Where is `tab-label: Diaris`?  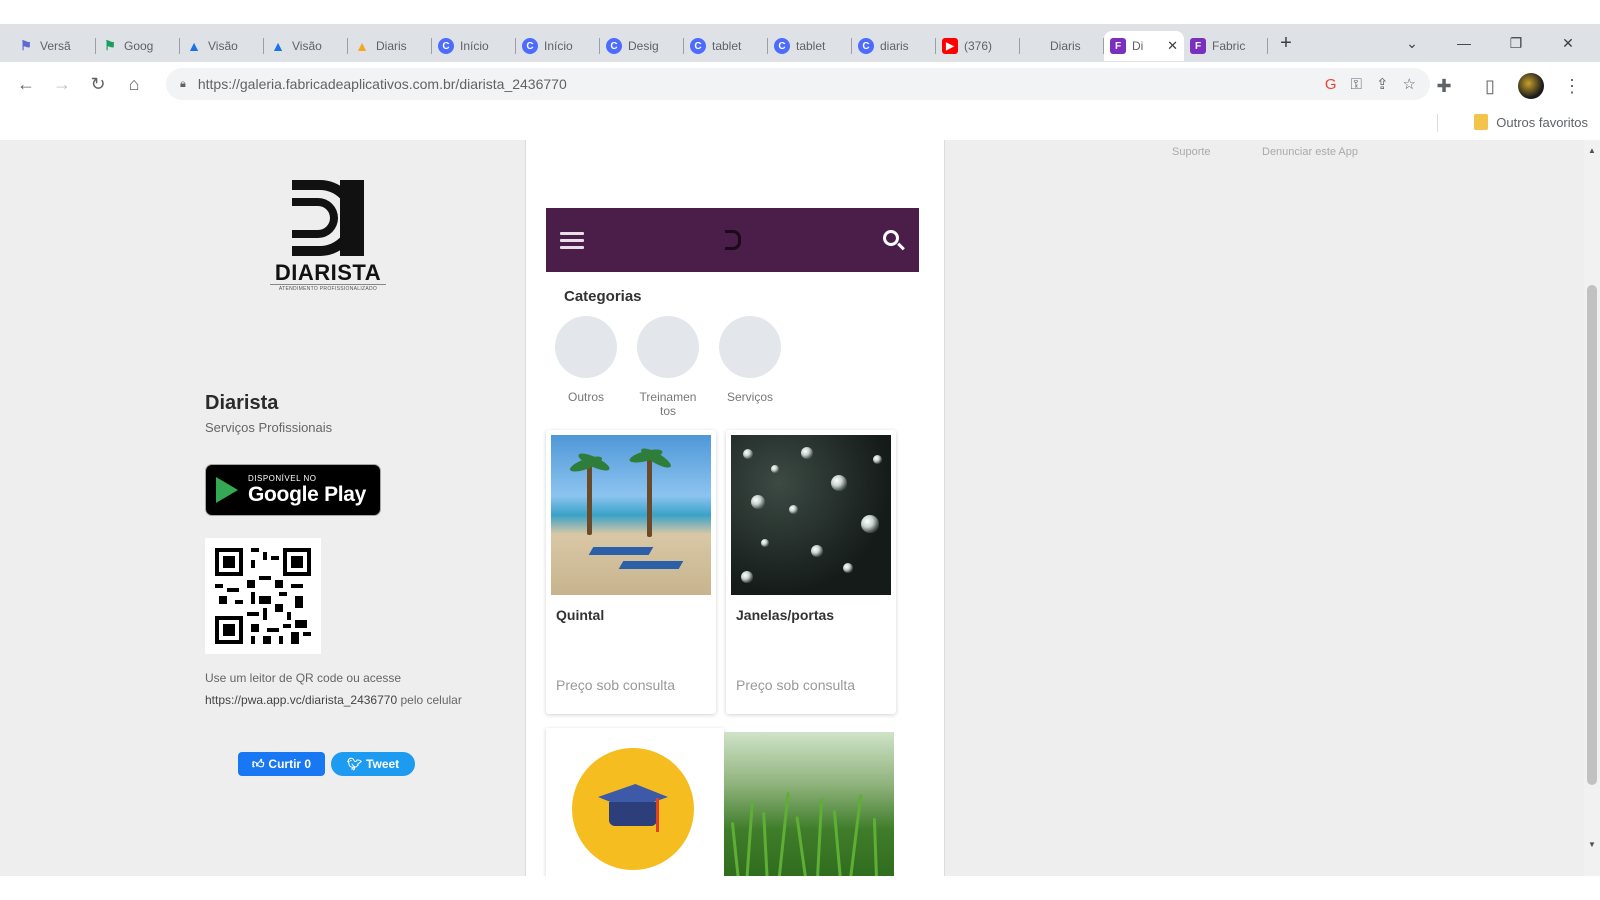
tab-label: Diaris is located at coordinates (391, 46).